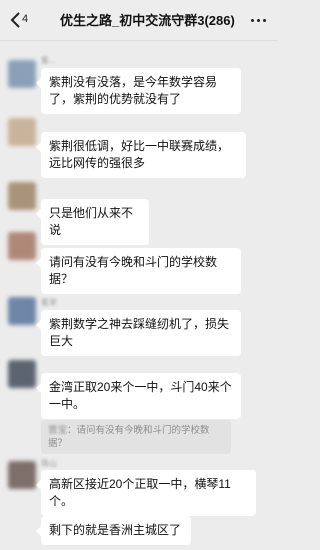 This screenshot has height=550, width=320. Describe the element at coordinates (92, 222) in the screenshot. I see `message-bubble: 只是他们从来不说` at that location.